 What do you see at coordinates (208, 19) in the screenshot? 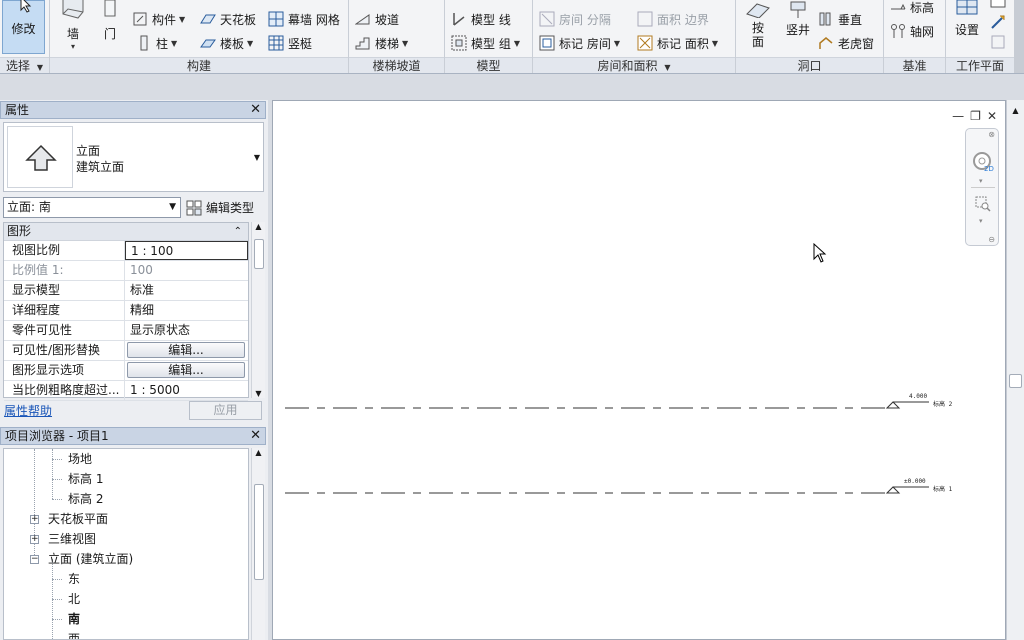
I see `ceiling-icon` at bounding box center [208, 19].